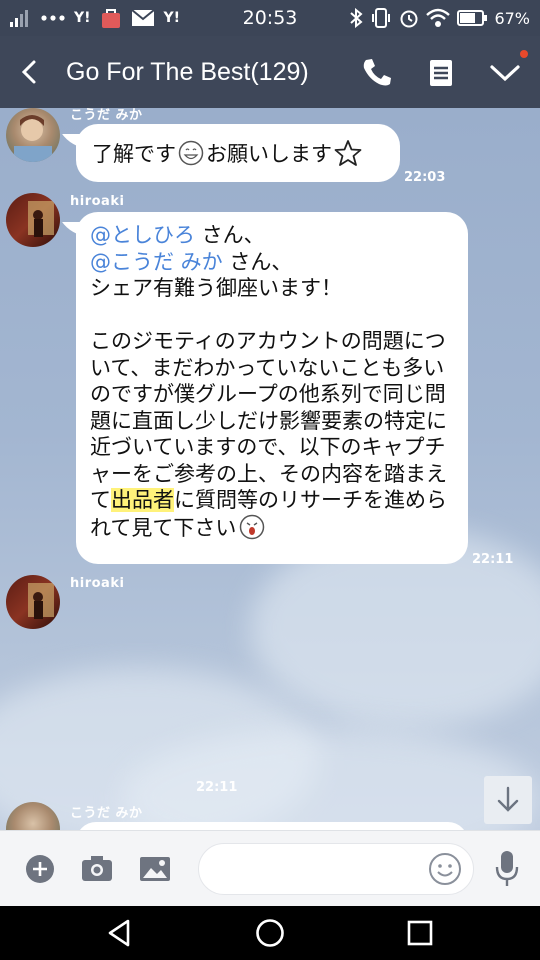 Image resolution: width=540 pixels, height=960 pixels. Describe the element at coordinates (441, 73) in the screenshot. I see `notes-icon` at that location.